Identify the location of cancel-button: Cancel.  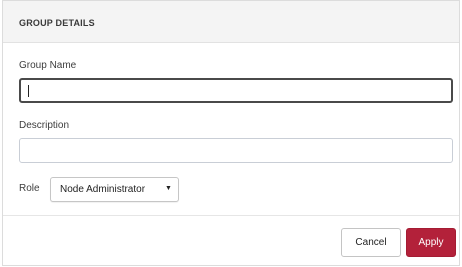
(371, 242).